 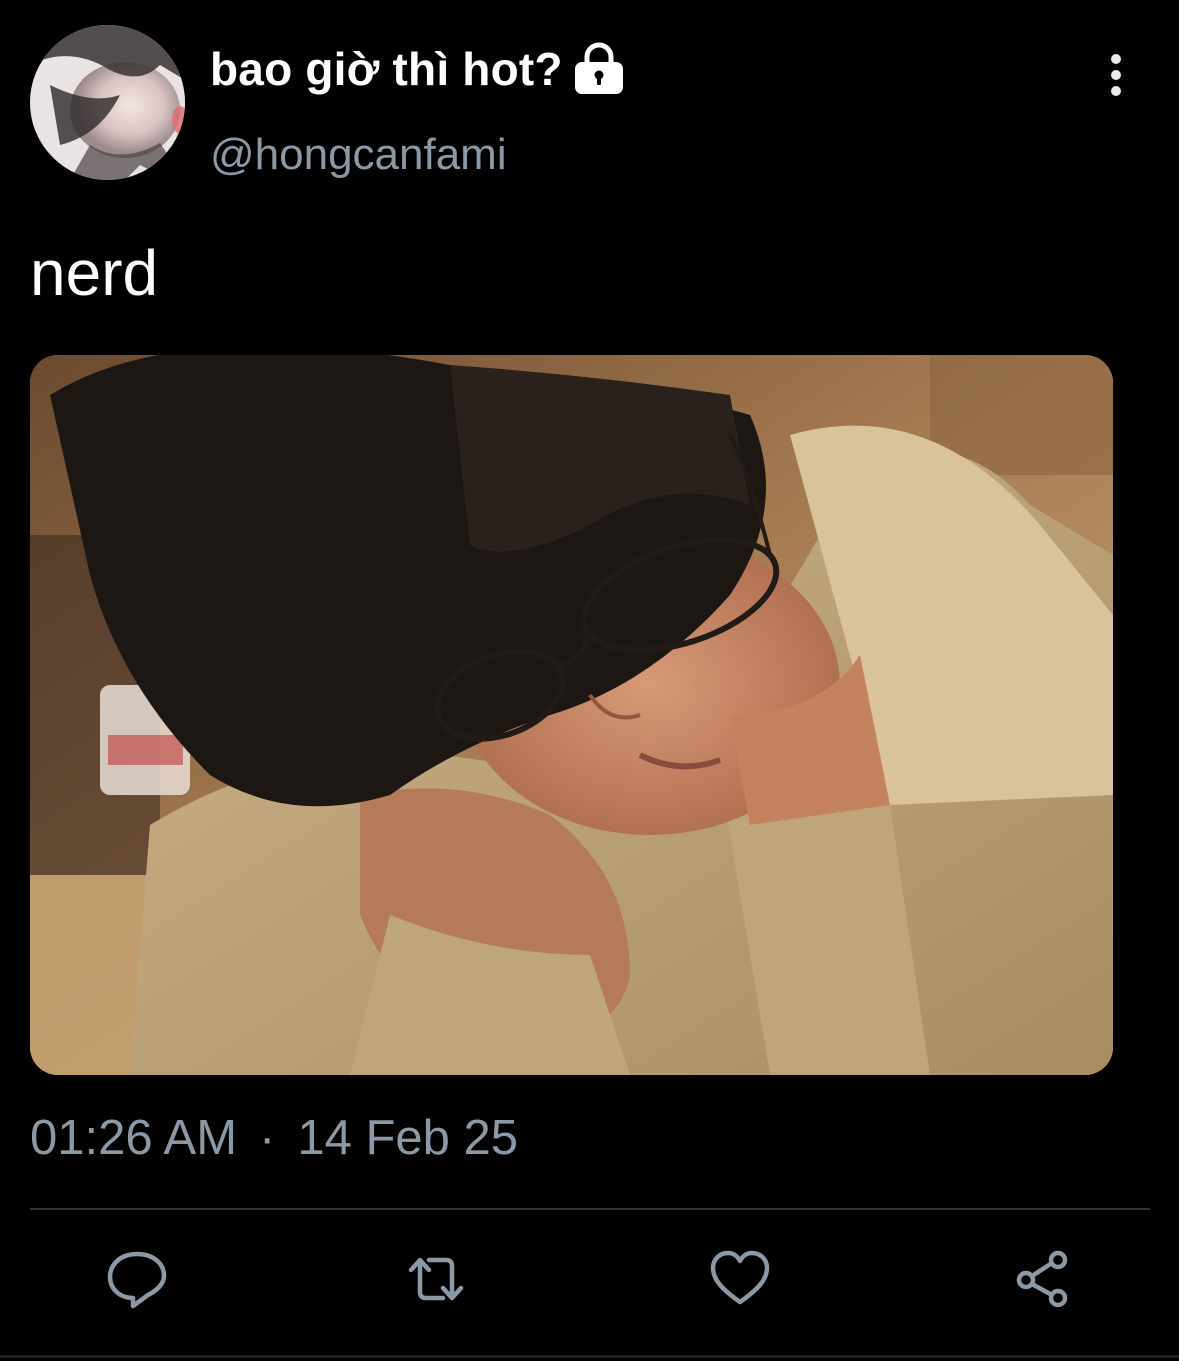 I want to click on share-button, so click(x=1043, y=1279).